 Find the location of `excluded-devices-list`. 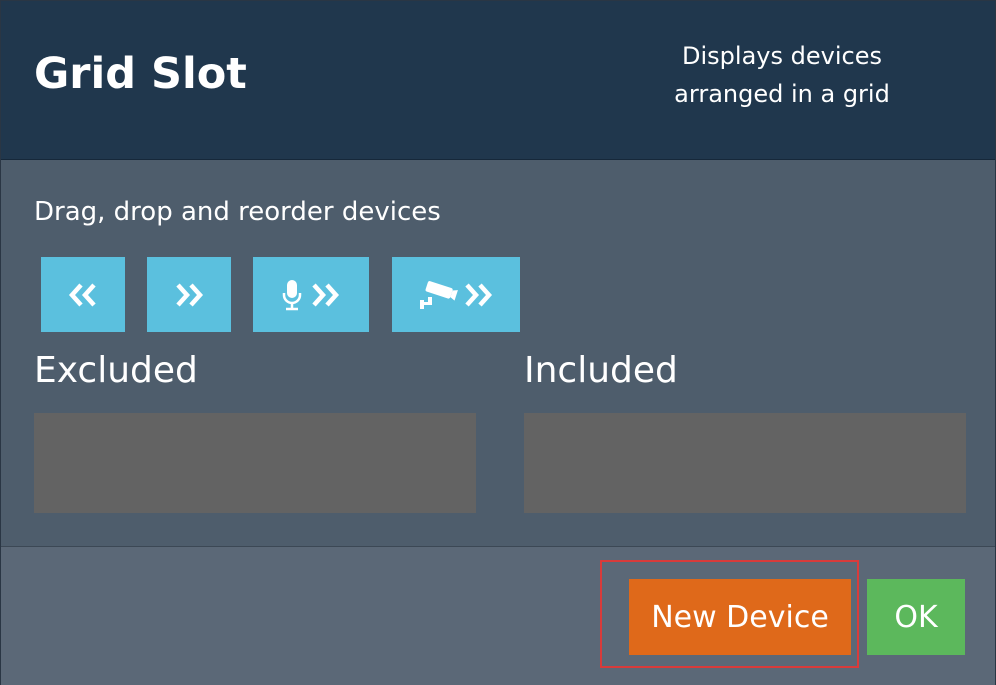

excluded-devices-list is located at coordinates (255, 463).